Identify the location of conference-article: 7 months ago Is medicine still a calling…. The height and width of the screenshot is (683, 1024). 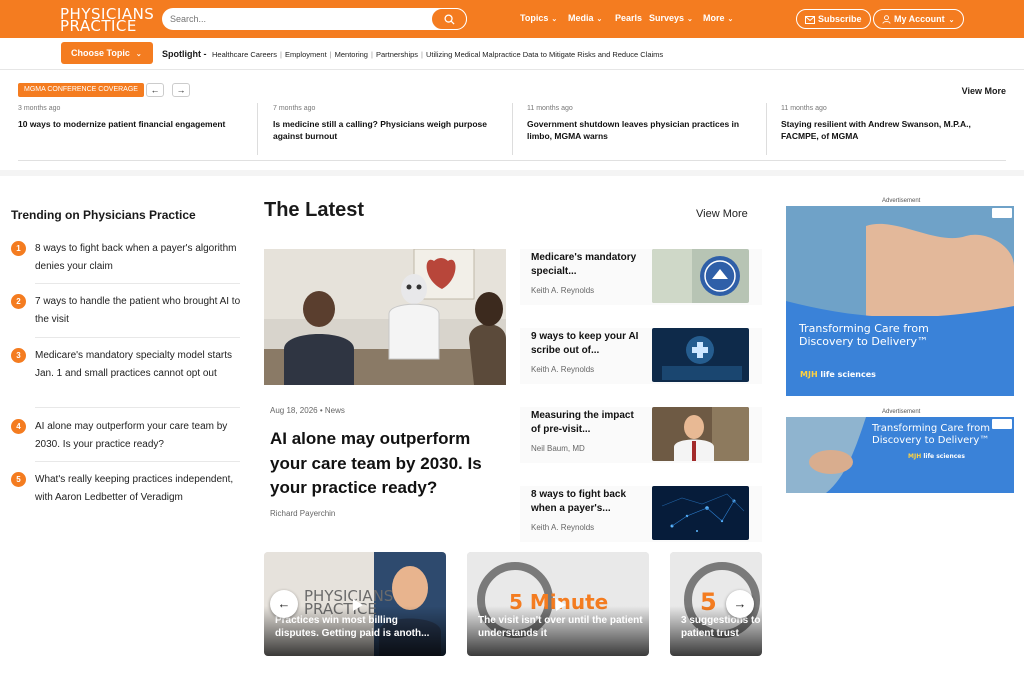
(385, 131).